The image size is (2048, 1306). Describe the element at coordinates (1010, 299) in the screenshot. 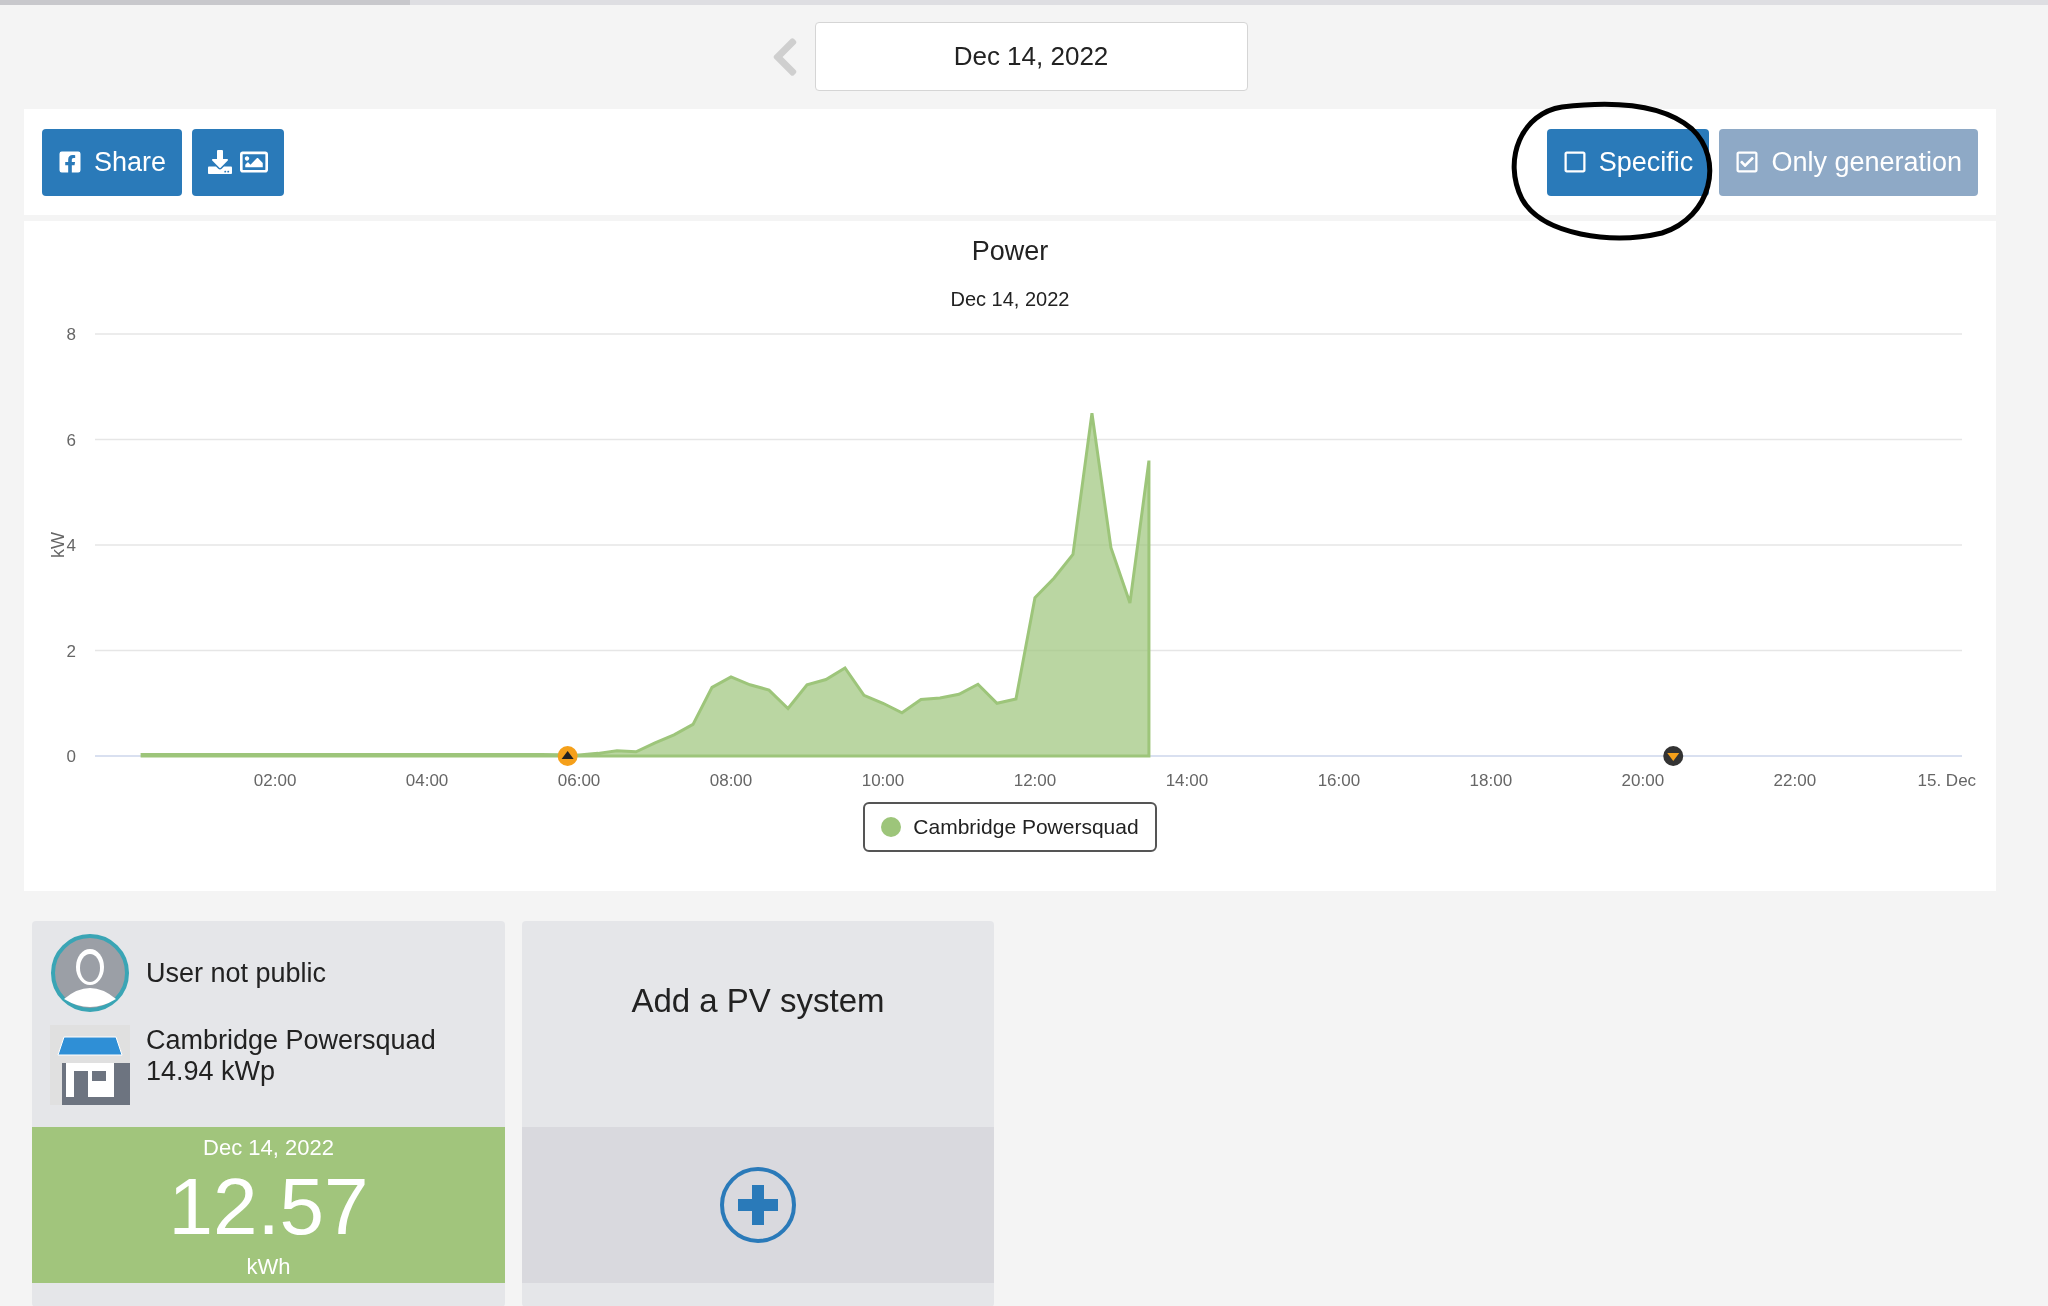

I see `chart-subtitle: Dec 14, 2022` at that location.